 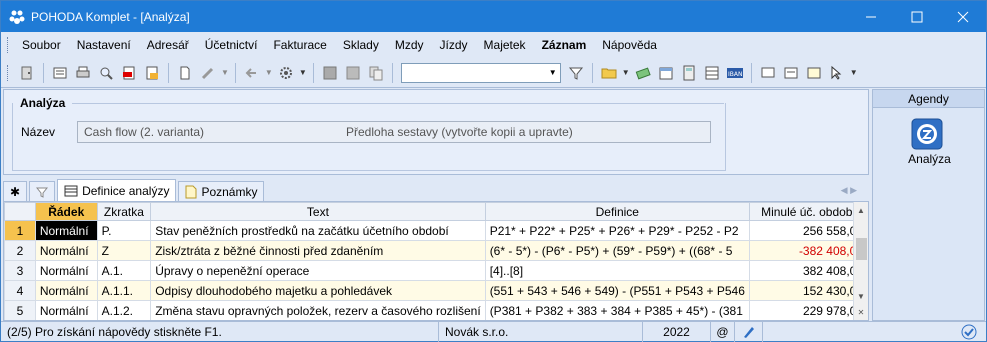 What do you see at coordinates (609, 73) in the screenshot?
I see `folder-button` at bounding box center [609, 73].